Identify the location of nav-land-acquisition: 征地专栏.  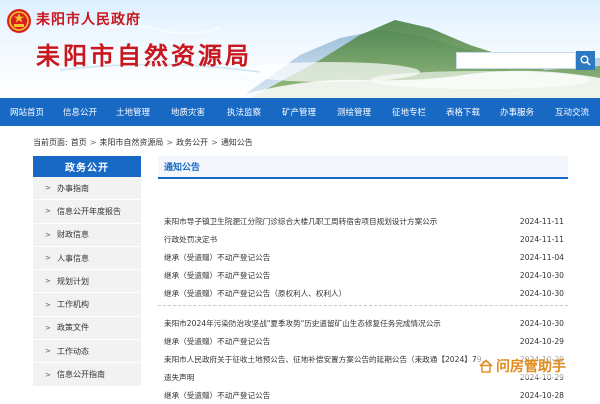
(409, 112).